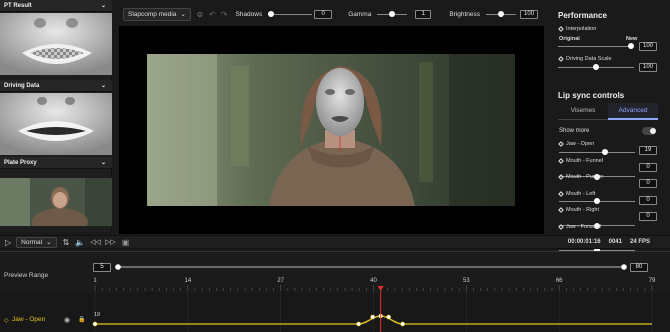  What do you see at coordinates (373, 281) in the screenshot?
I see `ruler-tick-label: 40` at bounding box center [373, 281].